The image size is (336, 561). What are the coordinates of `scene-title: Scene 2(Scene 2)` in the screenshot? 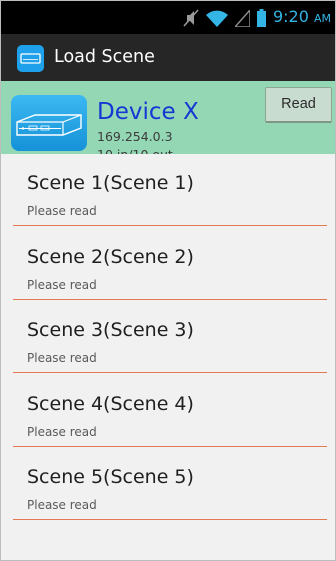 It's located at (110, 256).